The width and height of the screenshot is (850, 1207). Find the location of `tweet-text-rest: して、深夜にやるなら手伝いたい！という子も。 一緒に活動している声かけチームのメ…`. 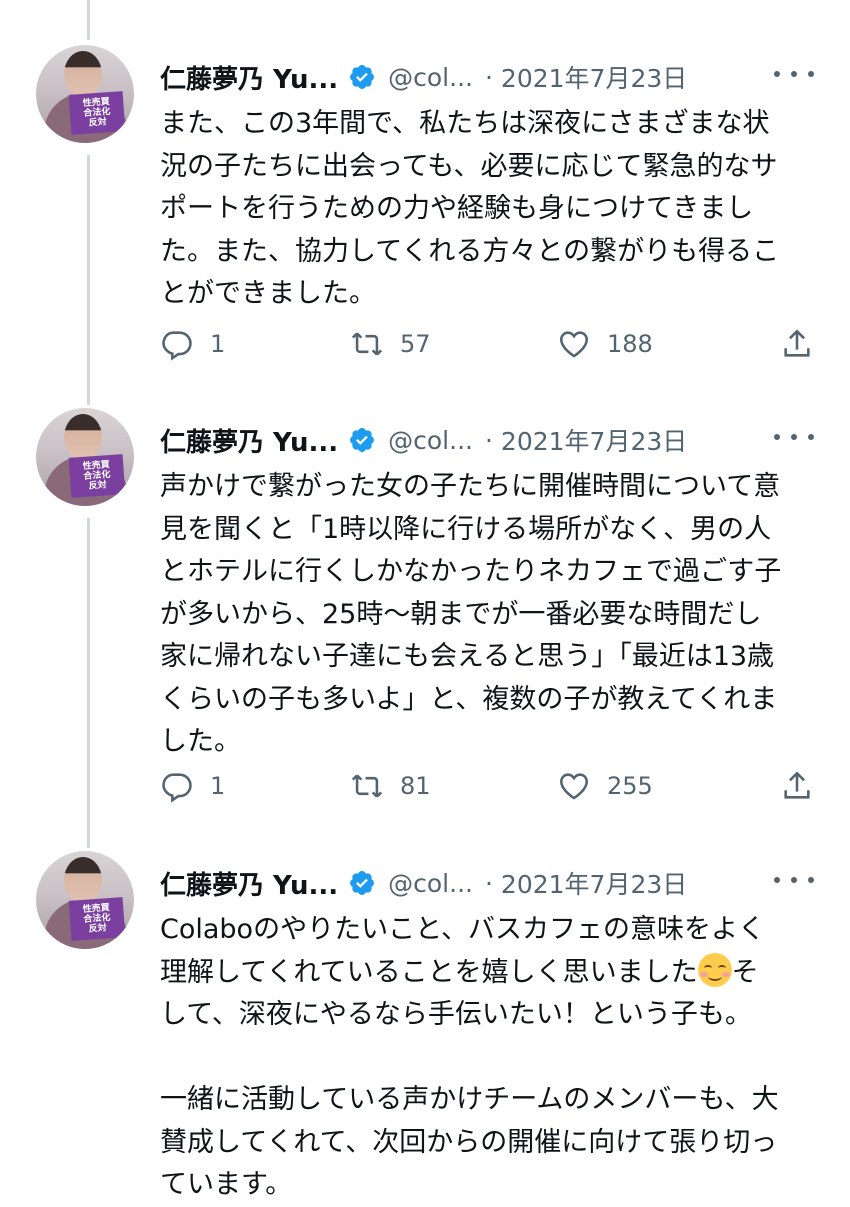

tweet-text-rest: して、深夜にやるなら手伝いたい！という子も。 一緒に活動している声かけチームのメ… is located at coordinates (469, 1099).